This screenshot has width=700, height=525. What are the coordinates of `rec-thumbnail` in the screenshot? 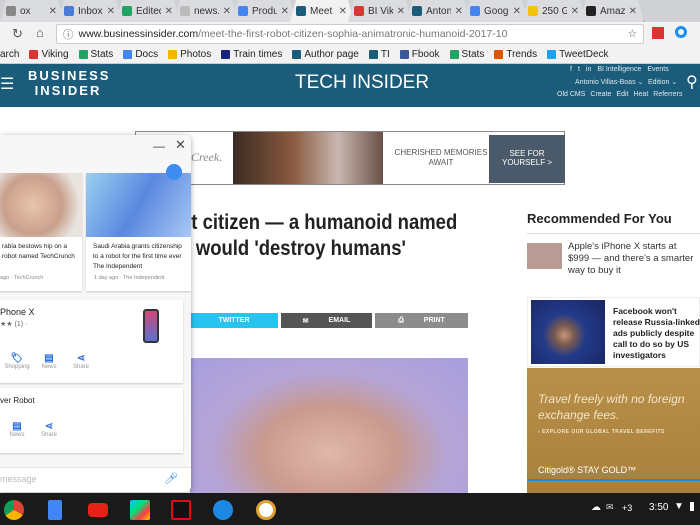 It's located at (544, 256).